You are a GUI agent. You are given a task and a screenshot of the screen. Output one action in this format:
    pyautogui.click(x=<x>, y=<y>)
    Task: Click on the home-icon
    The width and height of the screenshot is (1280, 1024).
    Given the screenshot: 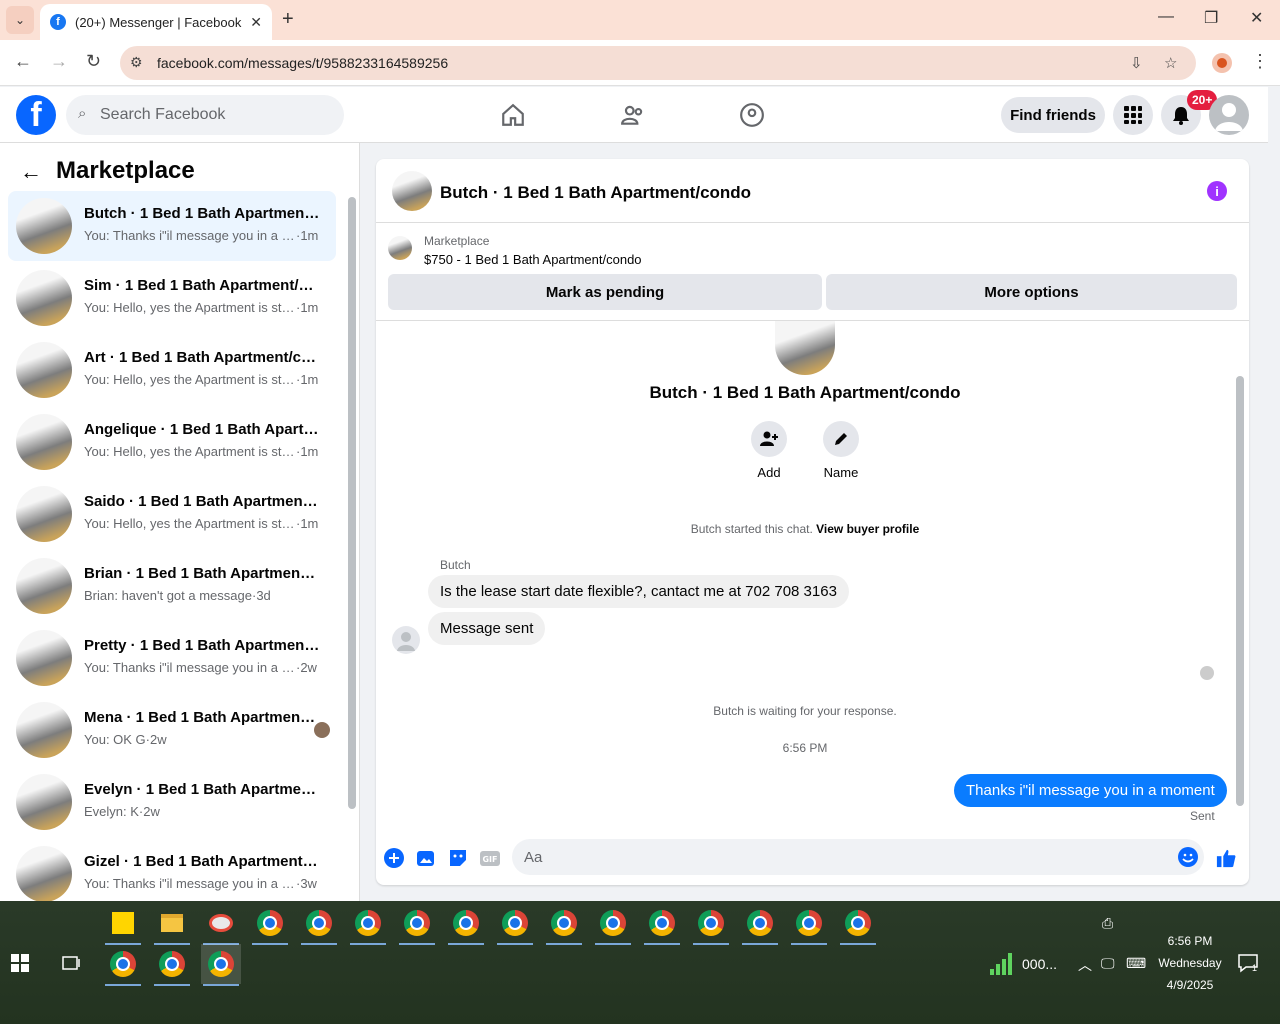 What is the action you would take?
    pyautogui.click(x=513, y=115)
    